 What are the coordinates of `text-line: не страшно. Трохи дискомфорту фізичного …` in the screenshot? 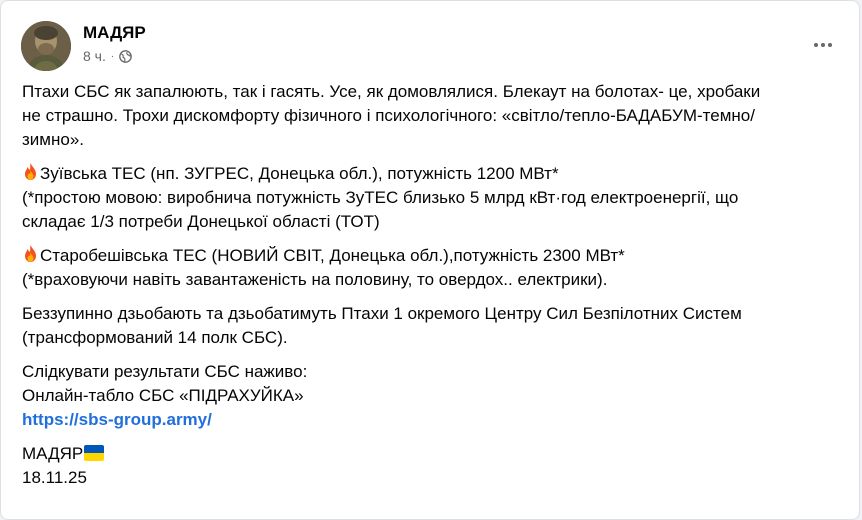 It's located at (388, 115).